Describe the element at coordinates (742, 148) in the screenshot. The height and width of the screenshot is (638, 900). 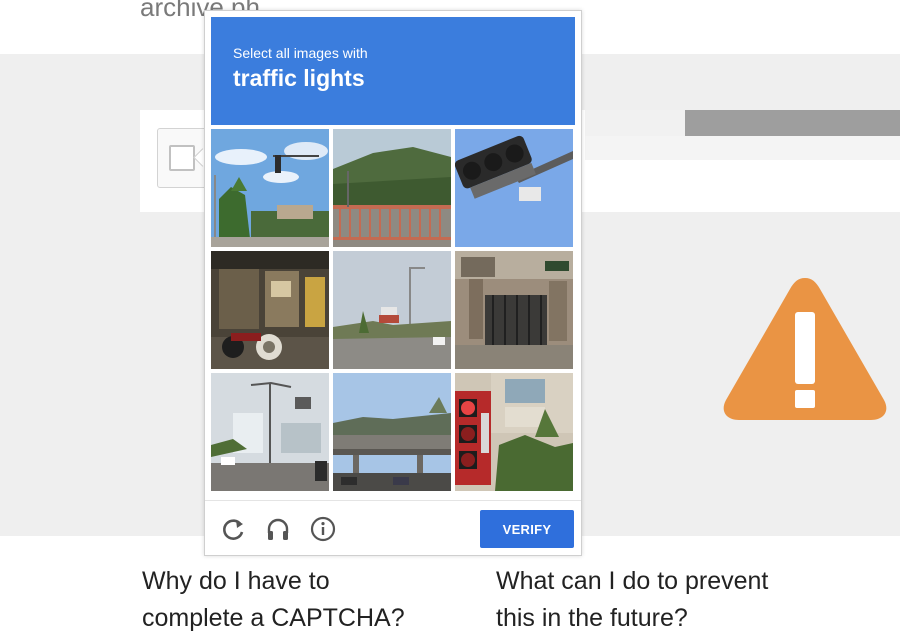
I see `page-light-row` at that location.